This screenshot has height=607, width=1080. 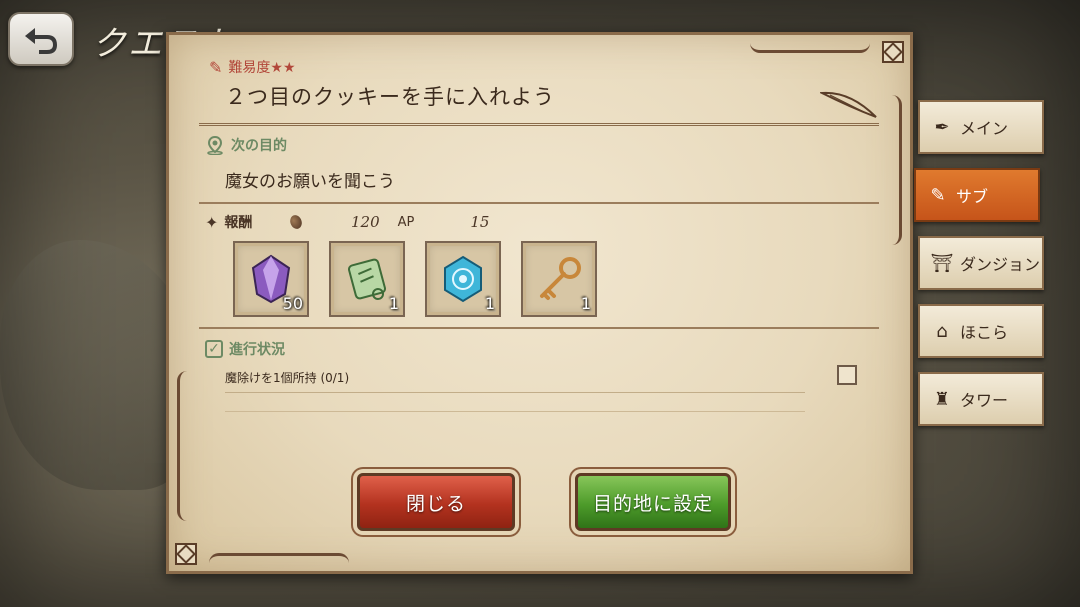 I want to click on shrine-icon: ⌂, so click(x=942, y=331).